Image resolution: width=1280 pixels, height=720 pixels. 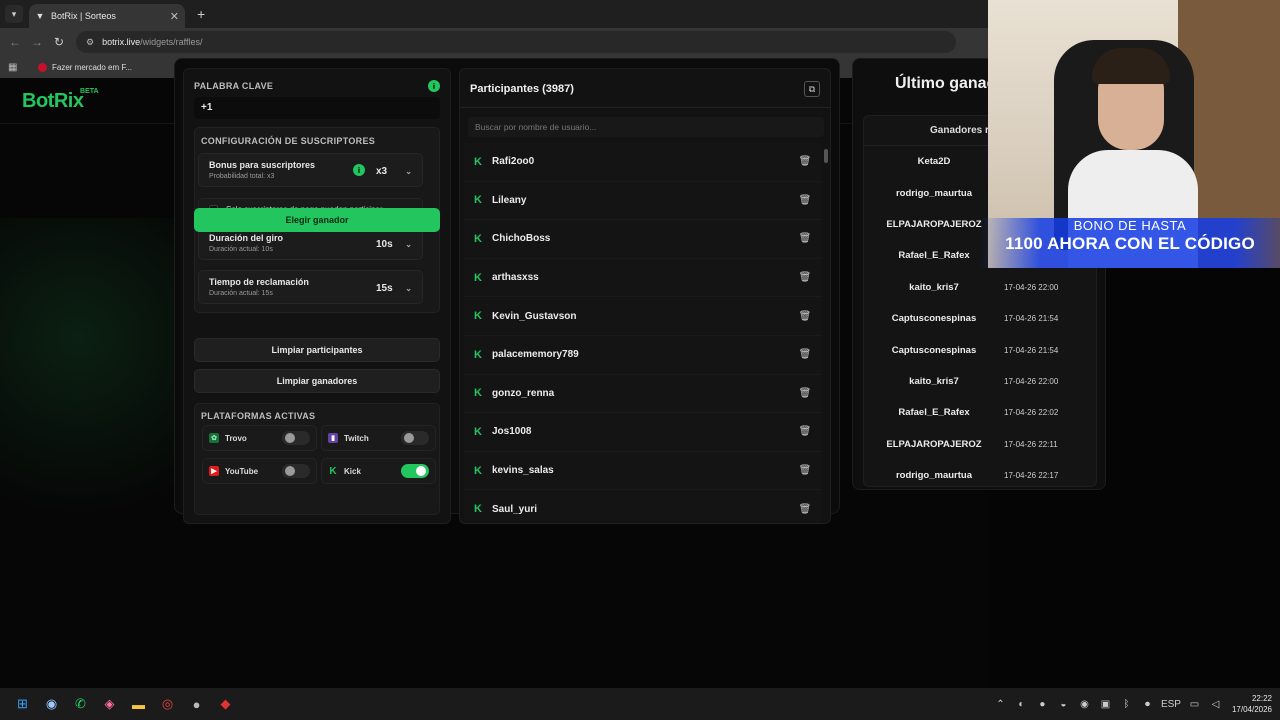 What do you see at coordinates (523, 471) in the screenshot?
I see `participant-name: kevins_salas` at bounding box center [523, 471].